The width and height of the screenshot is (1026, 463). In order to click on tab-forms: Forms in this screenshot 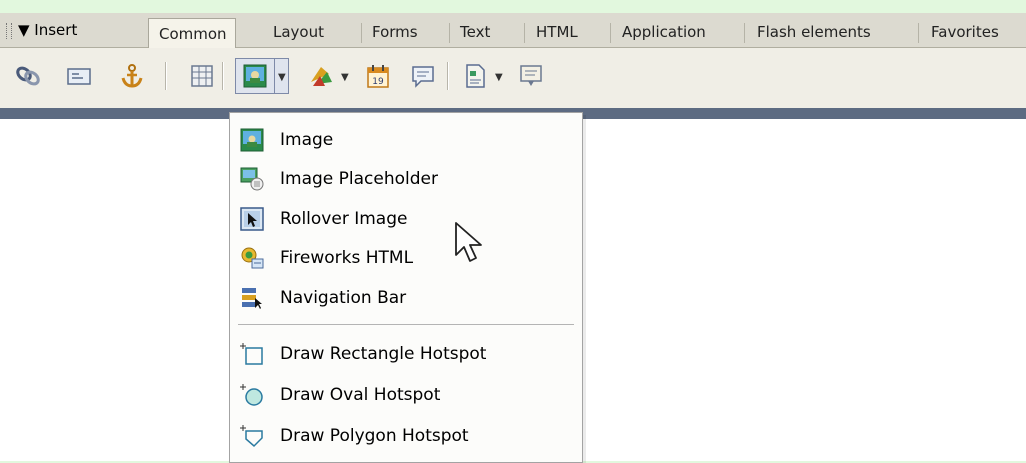, I will do `click(395, 32)`.